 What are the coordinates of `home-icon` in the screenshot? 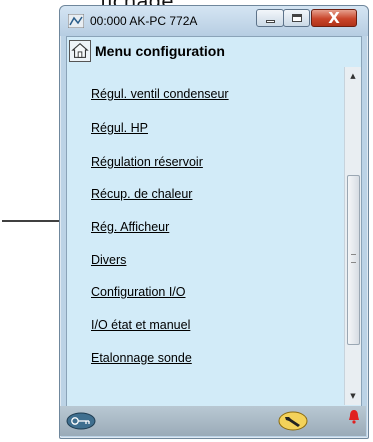 It's located at (80, 51).